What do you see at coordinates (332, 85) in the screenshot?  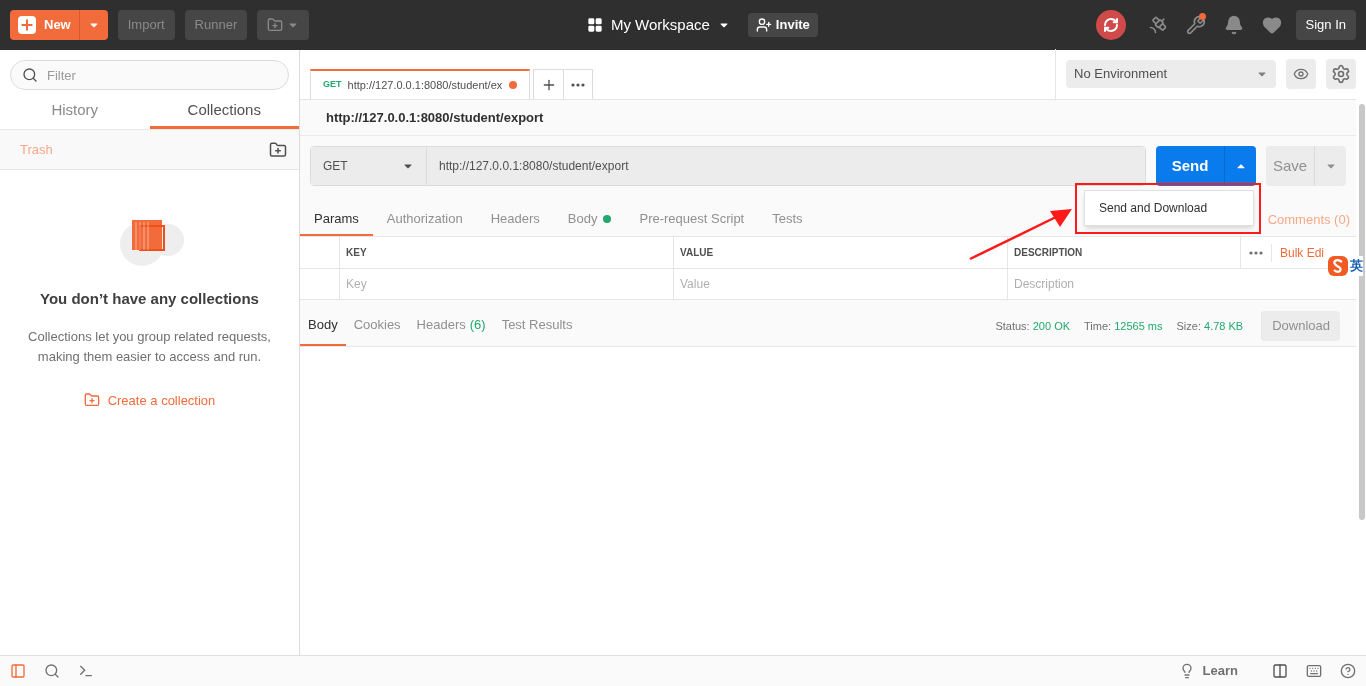 I see `method-label: GET` at bounding box center [332, 85].